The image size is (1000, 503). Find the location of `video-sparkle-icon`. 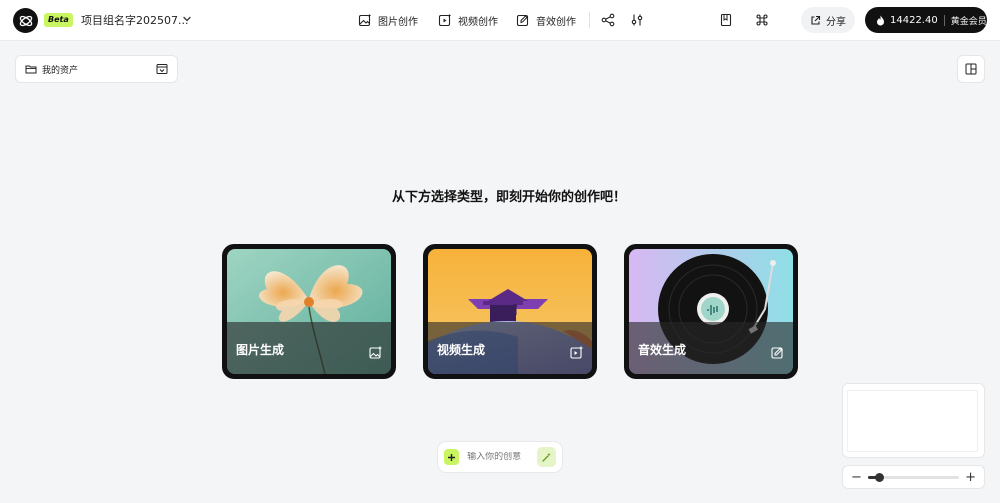

video-sparkle-icon is located at coordinates (445, 20).